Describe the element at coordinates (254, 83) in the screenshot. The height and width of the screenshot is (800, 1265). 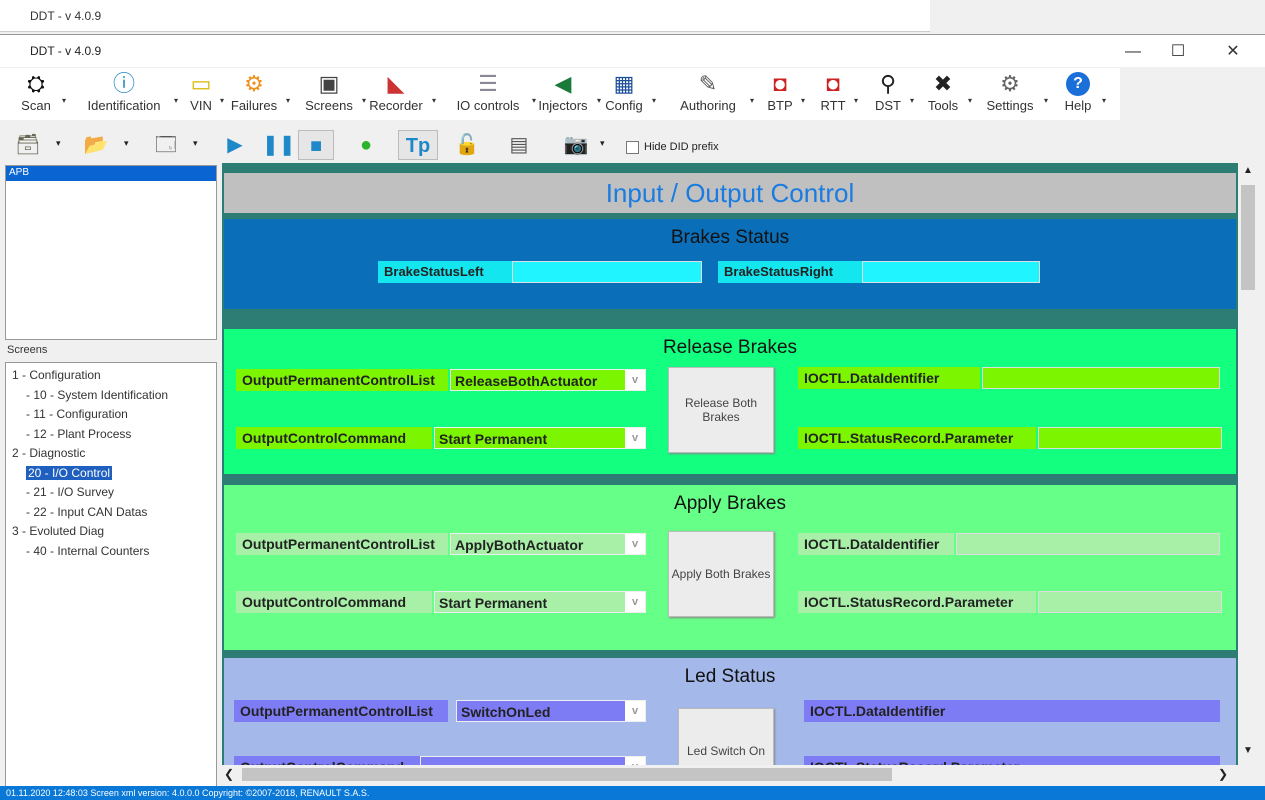
I see `engine-icon: ⚙` at that location.